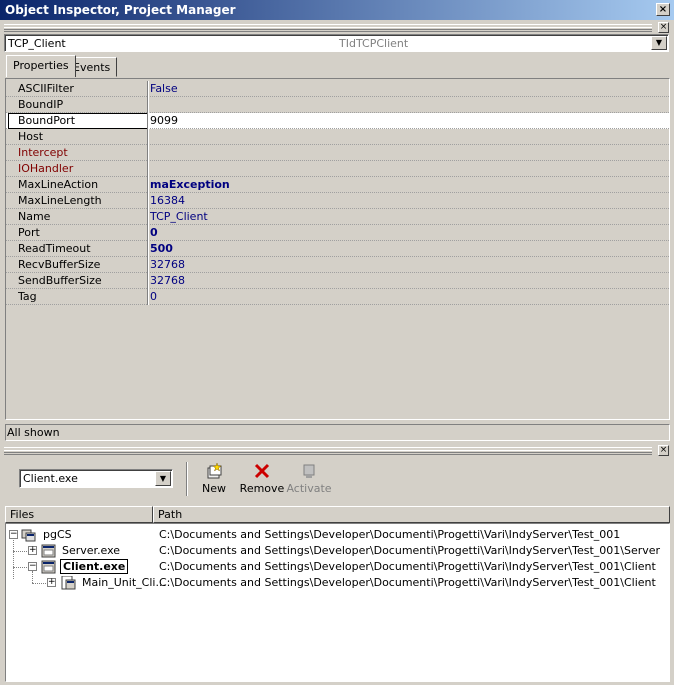  Describe the element at coordinates (27, 296) in the screenshot. I see `property-name: Tag` at that location.